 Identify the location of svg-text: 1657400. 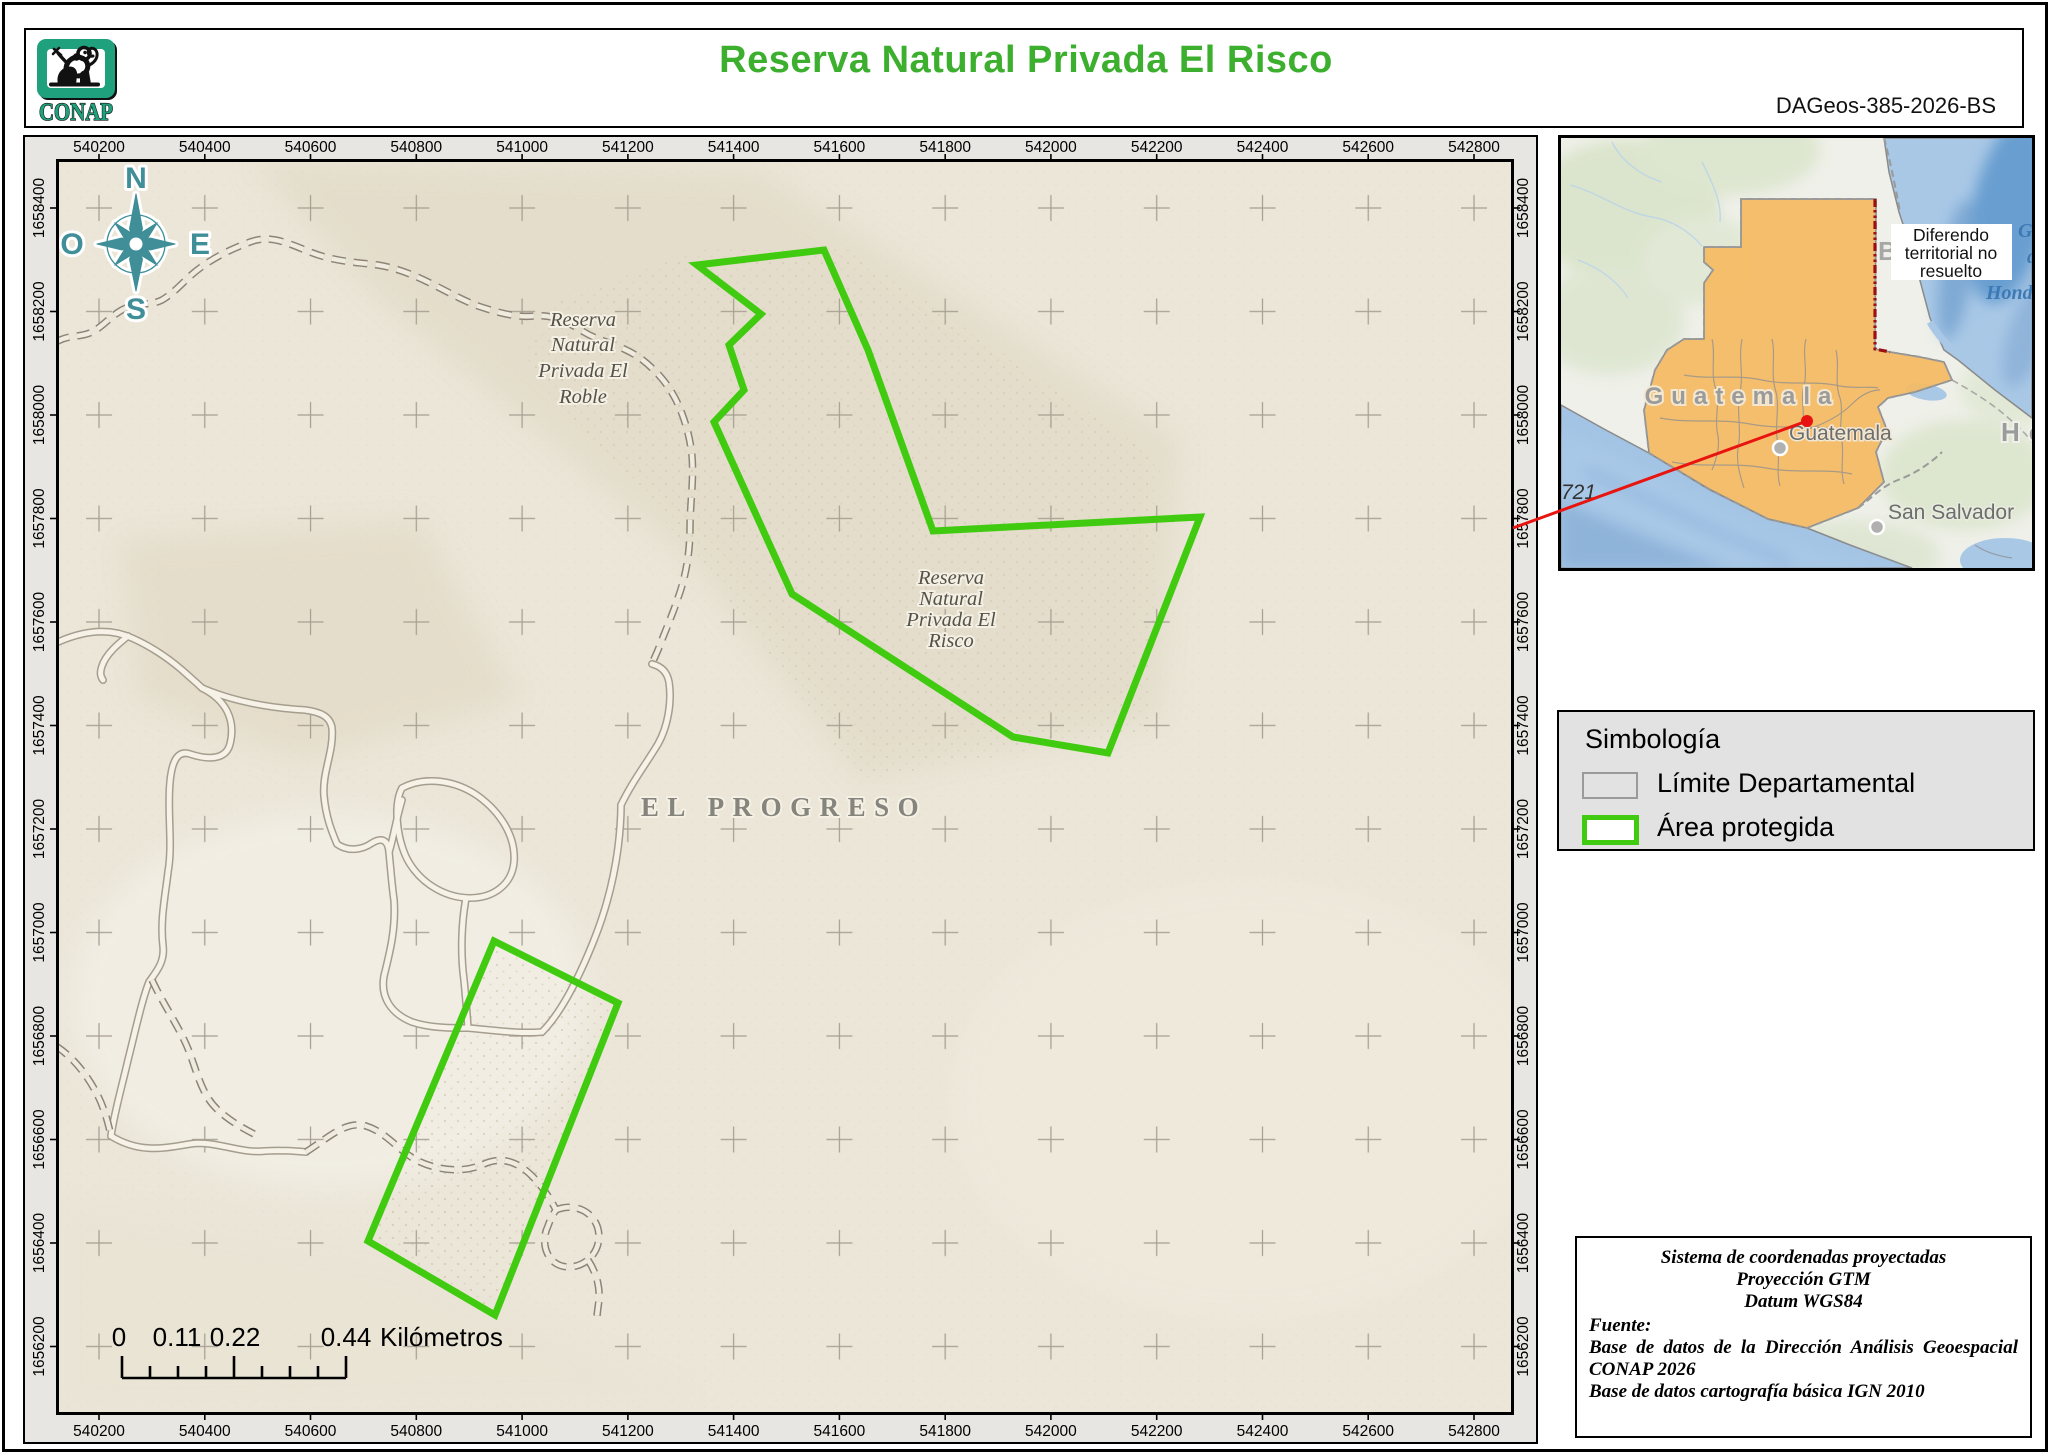
(39, 725).